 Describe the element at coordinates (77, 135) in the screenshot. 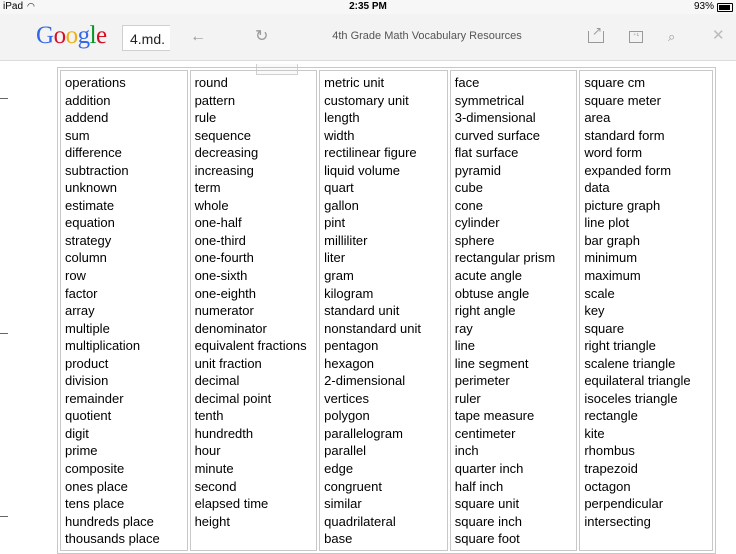

I see `vocab-word: sum` at that location.